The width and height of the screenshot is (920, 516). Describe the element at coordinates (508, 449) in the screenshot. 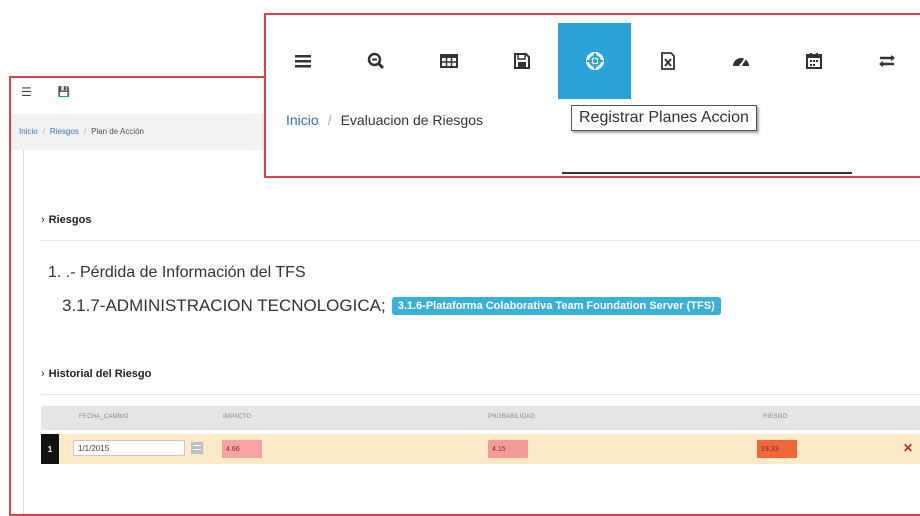

I see `probabilidad-value: 4.15` at that location.